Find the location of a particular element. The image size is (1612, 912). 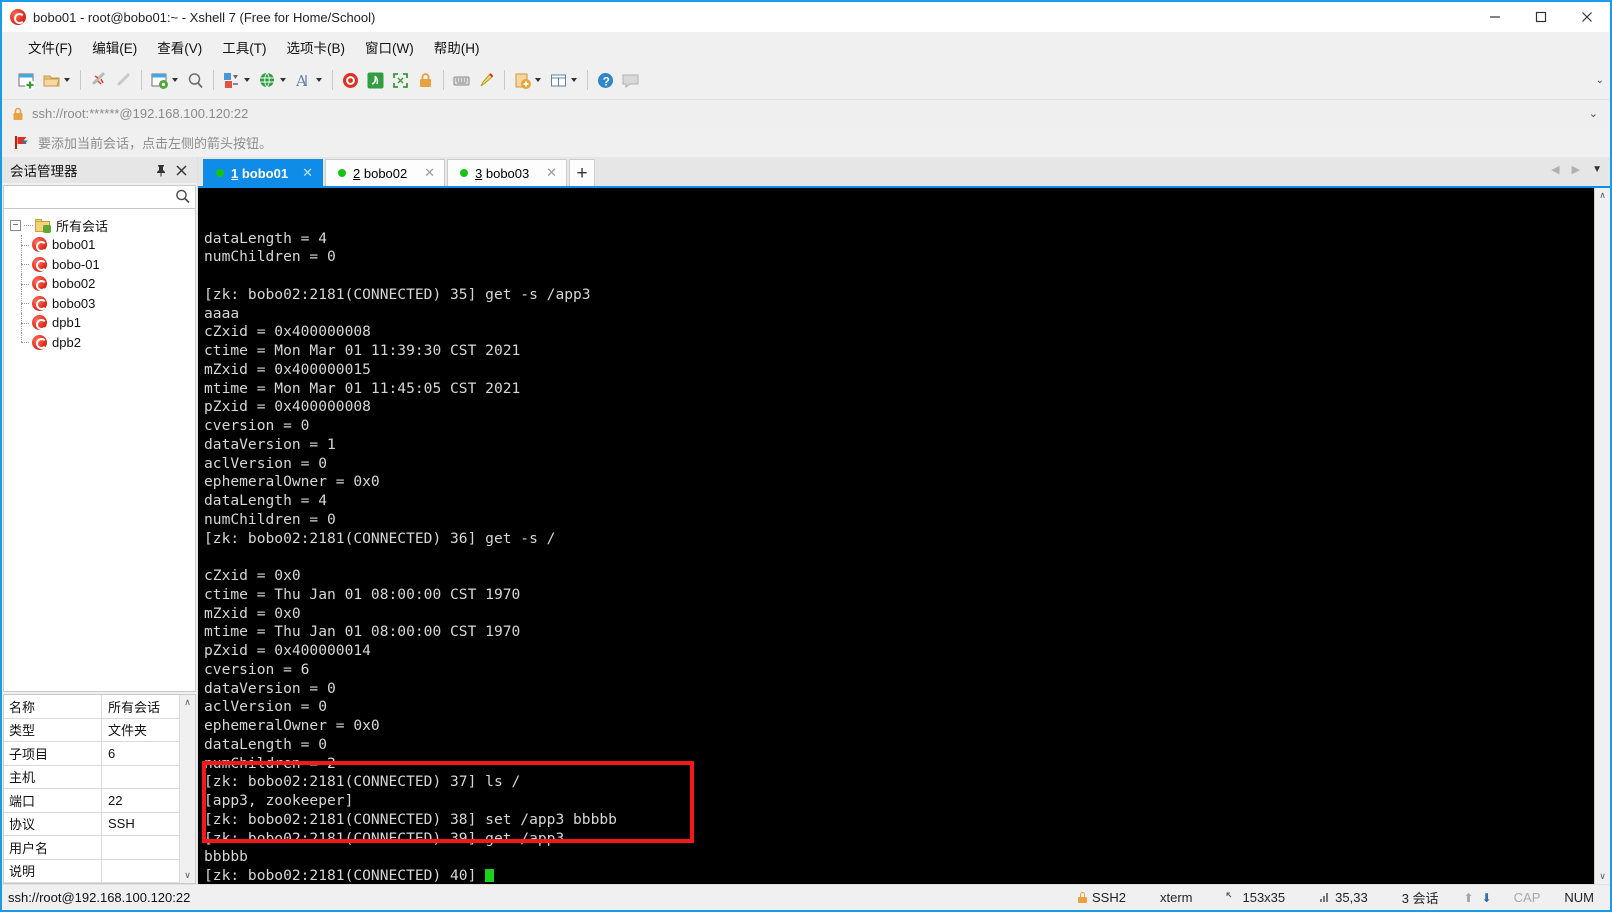

terminal-line: cZxid = 0x0 is located at coordinates (252, 575).